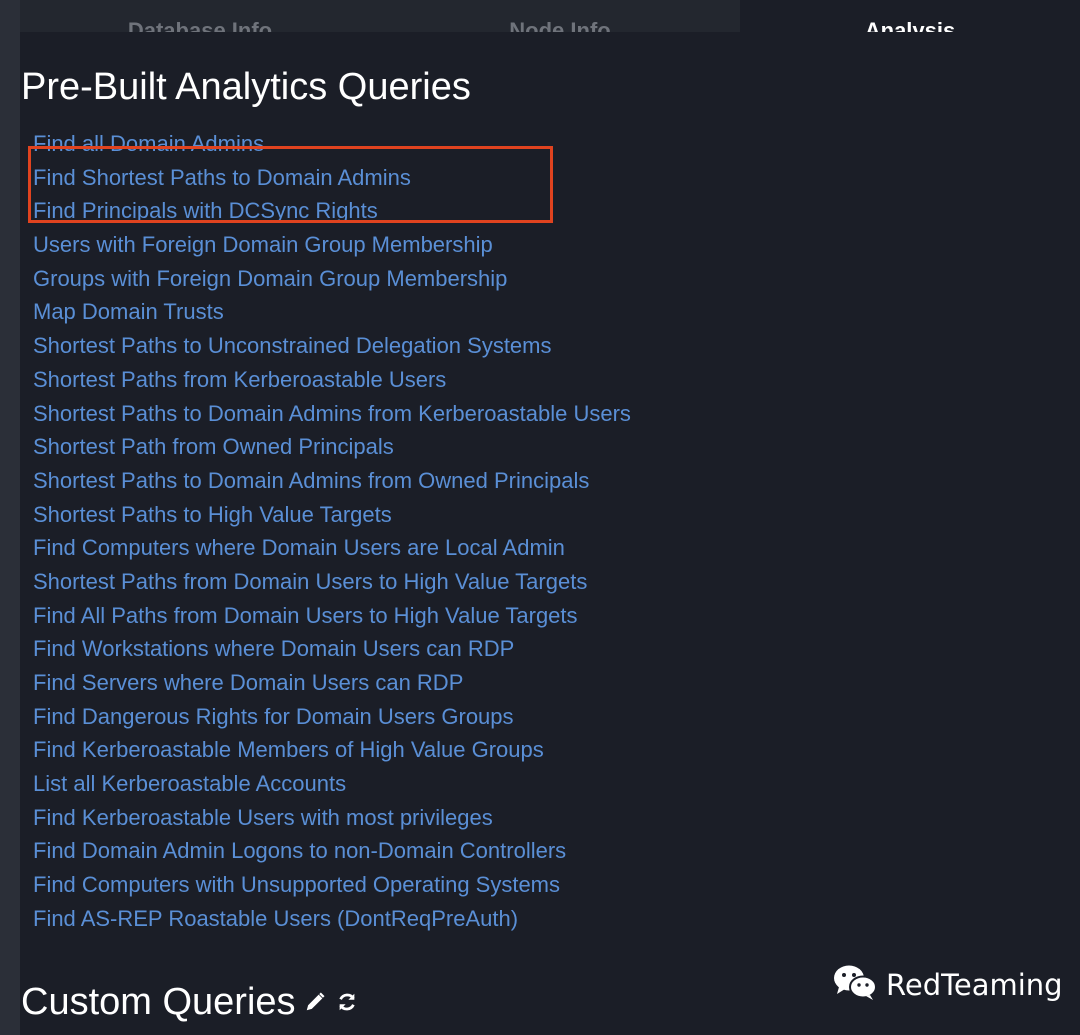 The height and width of the screenshot is (1035, 1080). I want to click on query-link: Find all Domain Admins, so click(332, 144).